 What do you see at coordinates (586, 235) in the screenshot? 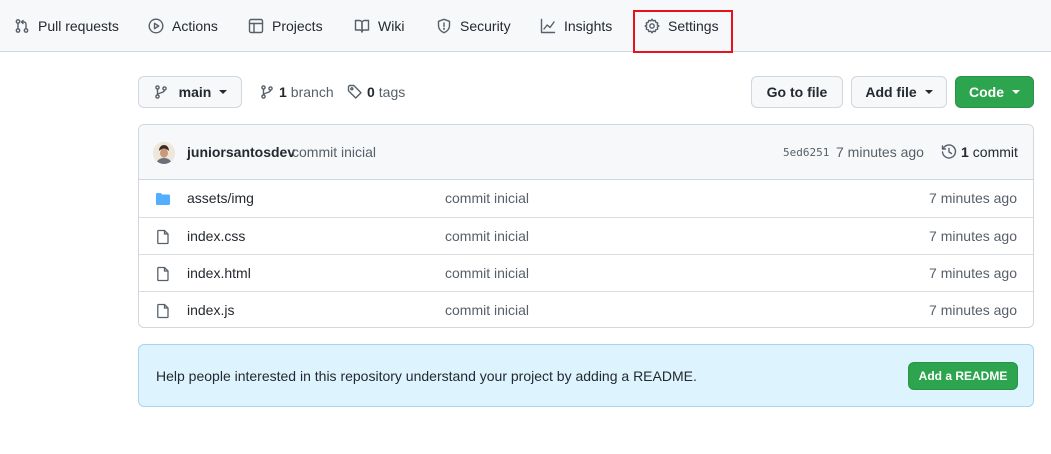
I see `file-row-index-css: index.css commit inicial 7 minutes ago` at bounding box center [586, 235].